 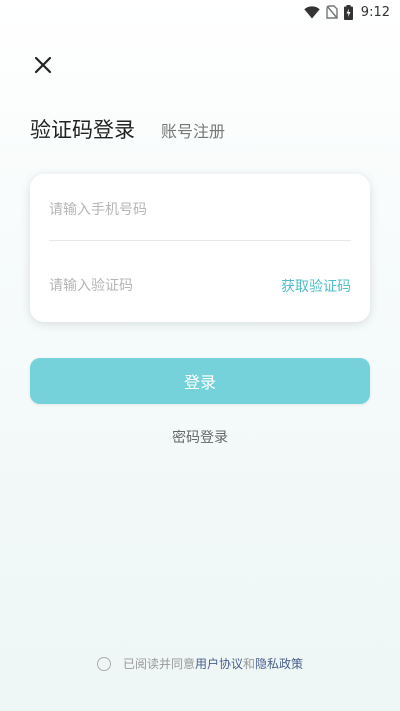 I want to click on close-button, so click(x=43, y=65).